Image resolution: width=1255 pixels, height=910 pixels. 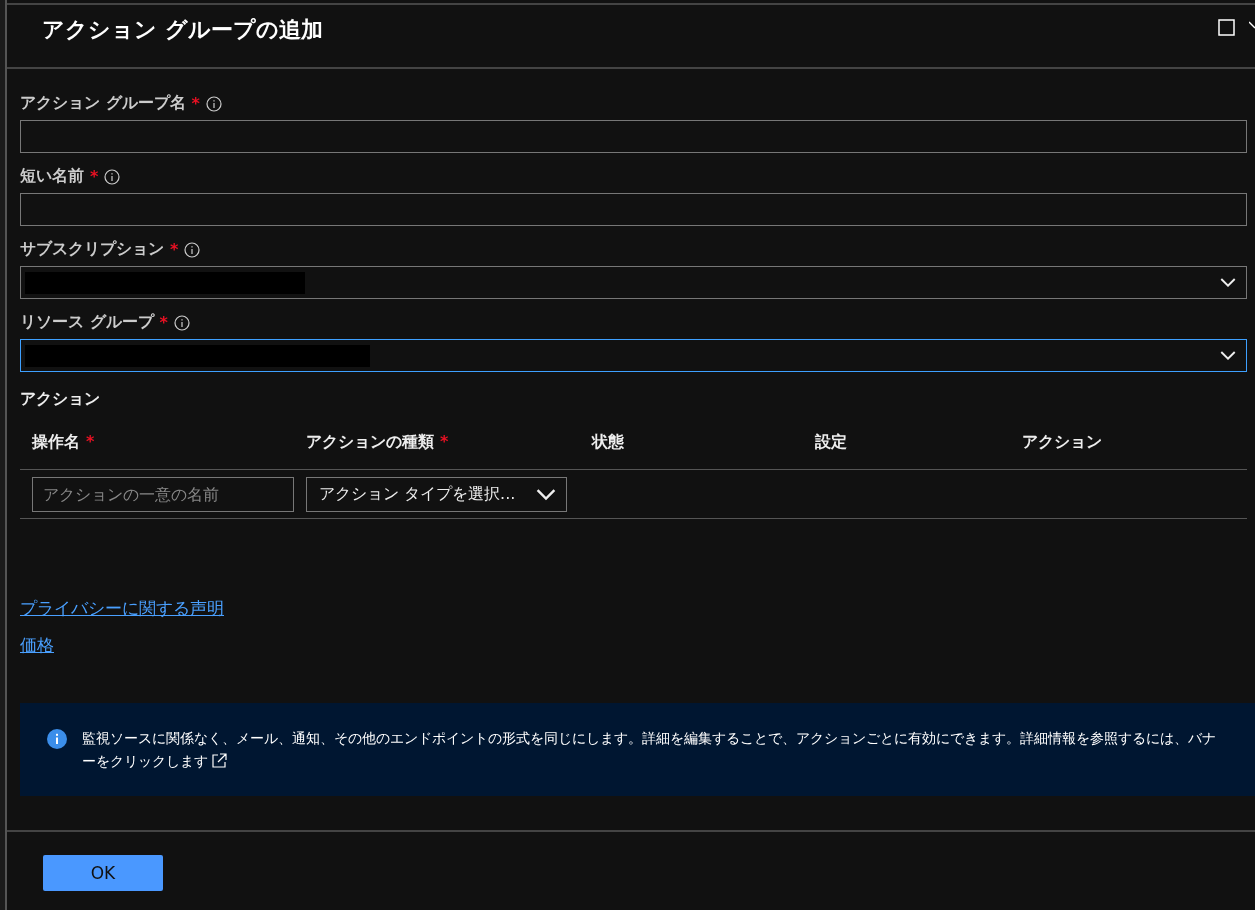 I want to click on panel-title: アクション グループの追加, so click(x=182, y=30).